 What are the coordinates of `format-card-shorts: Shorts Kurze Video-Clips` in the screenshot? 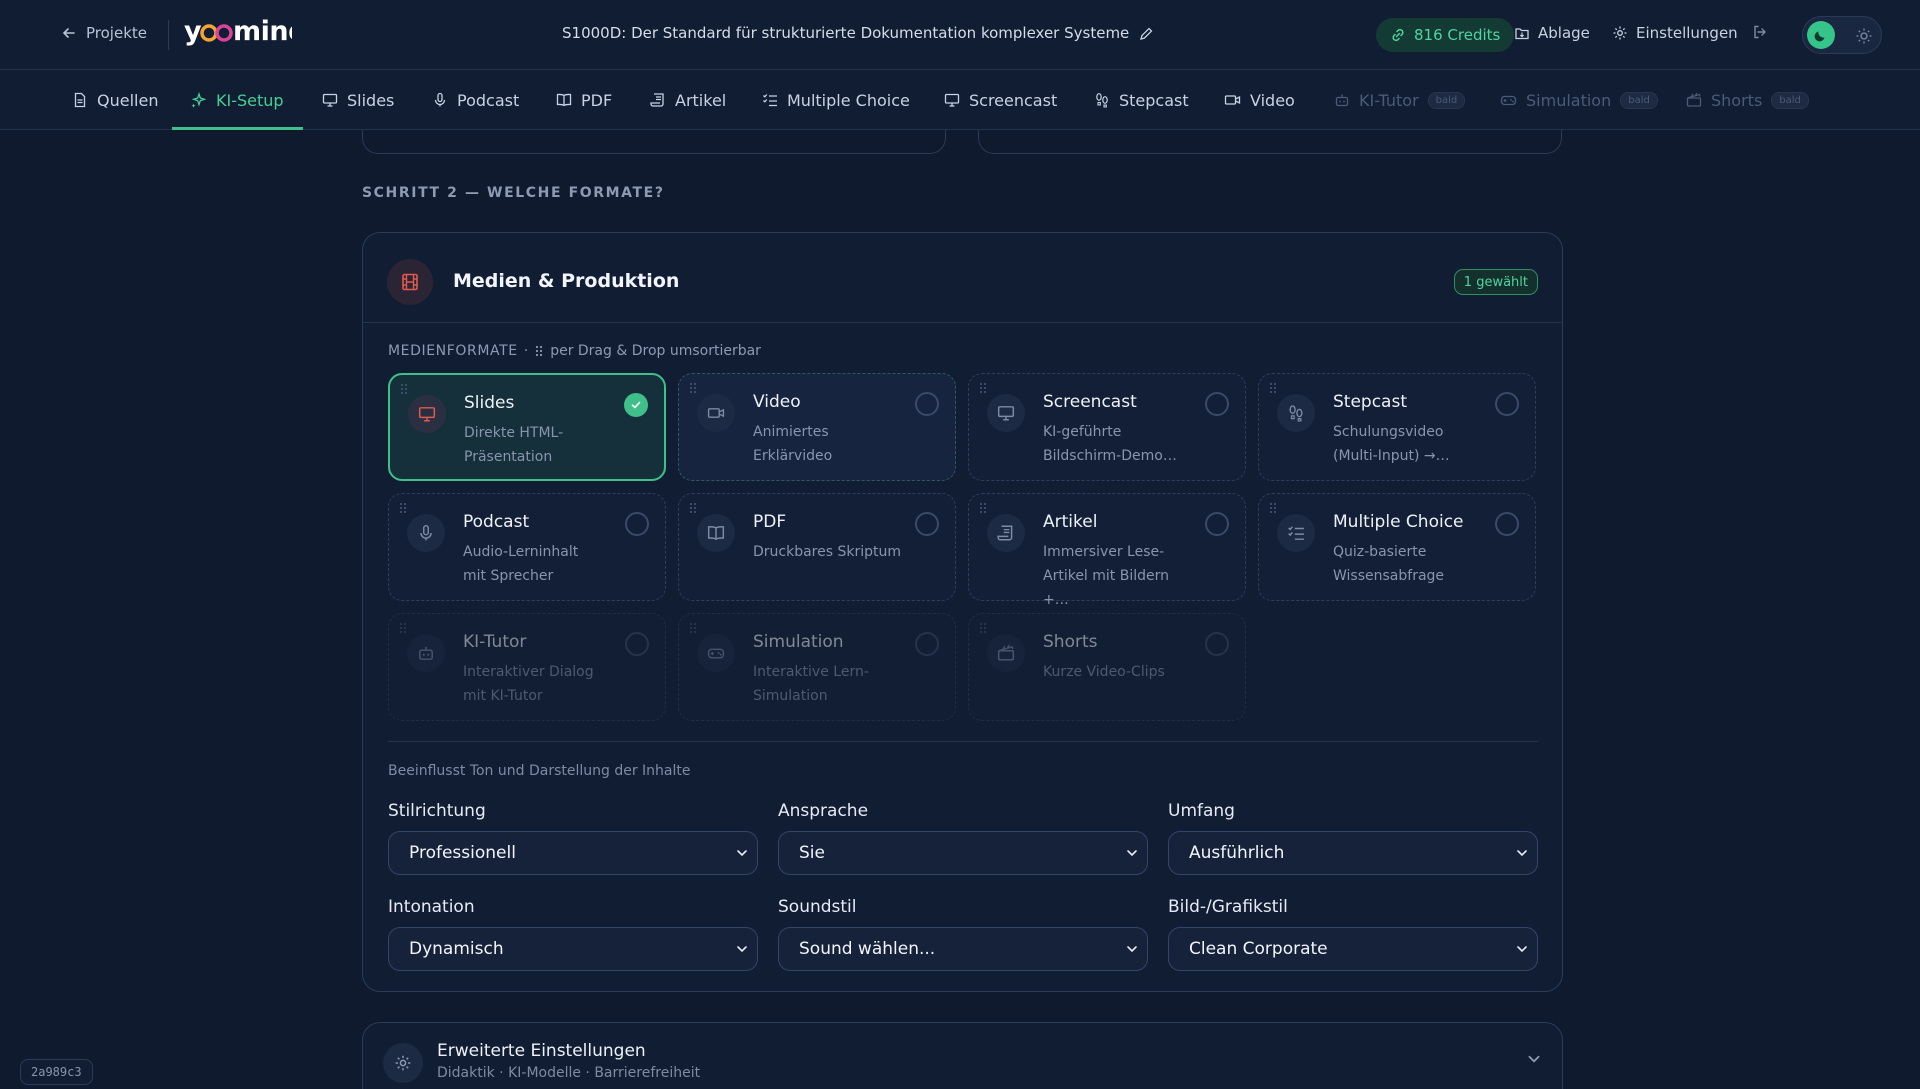 It's located at (1107, 667).